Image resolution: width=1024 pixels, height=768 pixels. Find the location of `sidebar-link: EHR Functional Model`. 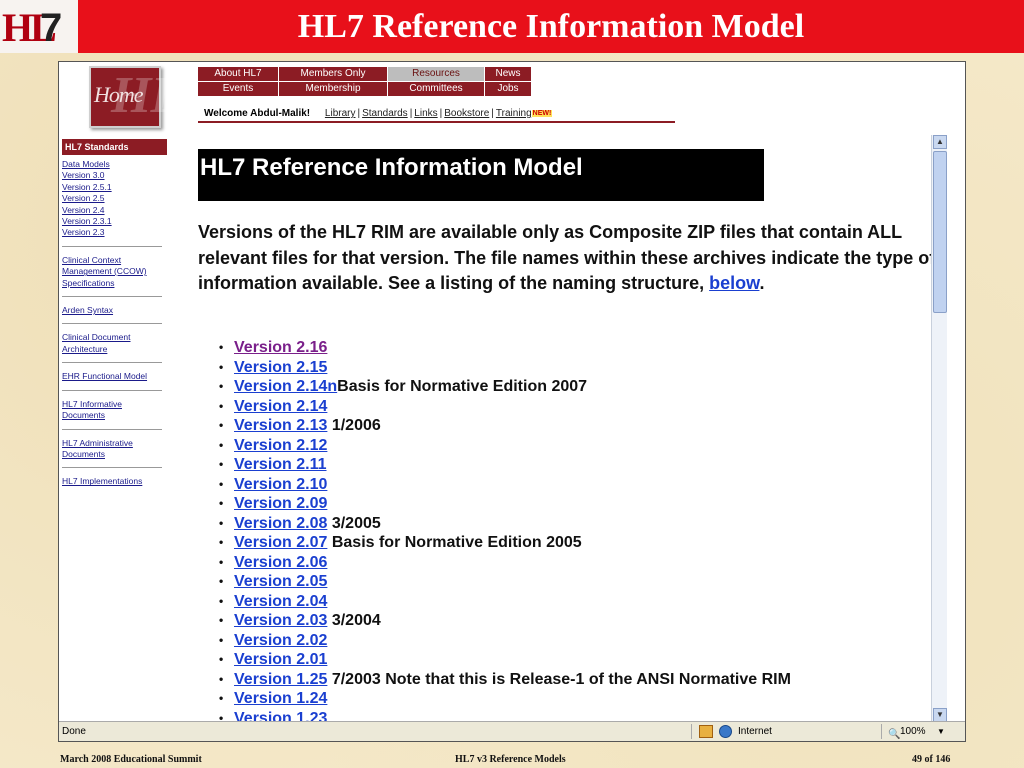

sidebar-link: EHR Functional Model is located at coordinates (114, 376).